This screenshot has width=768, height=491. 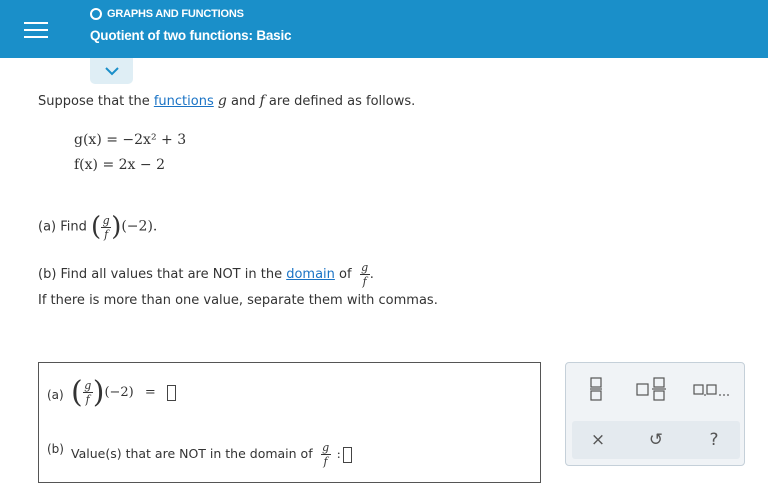 I want to click on intro-text-and: and, so click(x=243, y=101).